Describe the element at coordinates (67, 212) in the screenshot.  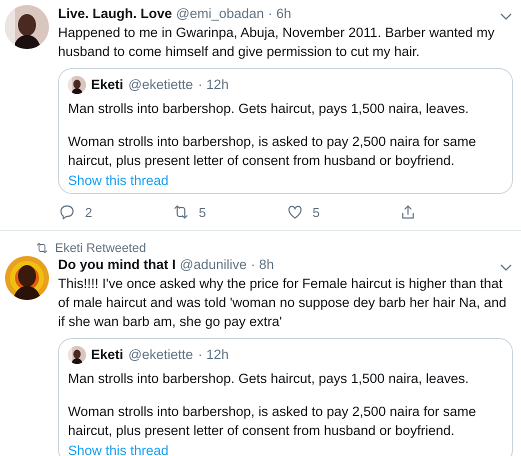
I see `reply-icon` at that location.